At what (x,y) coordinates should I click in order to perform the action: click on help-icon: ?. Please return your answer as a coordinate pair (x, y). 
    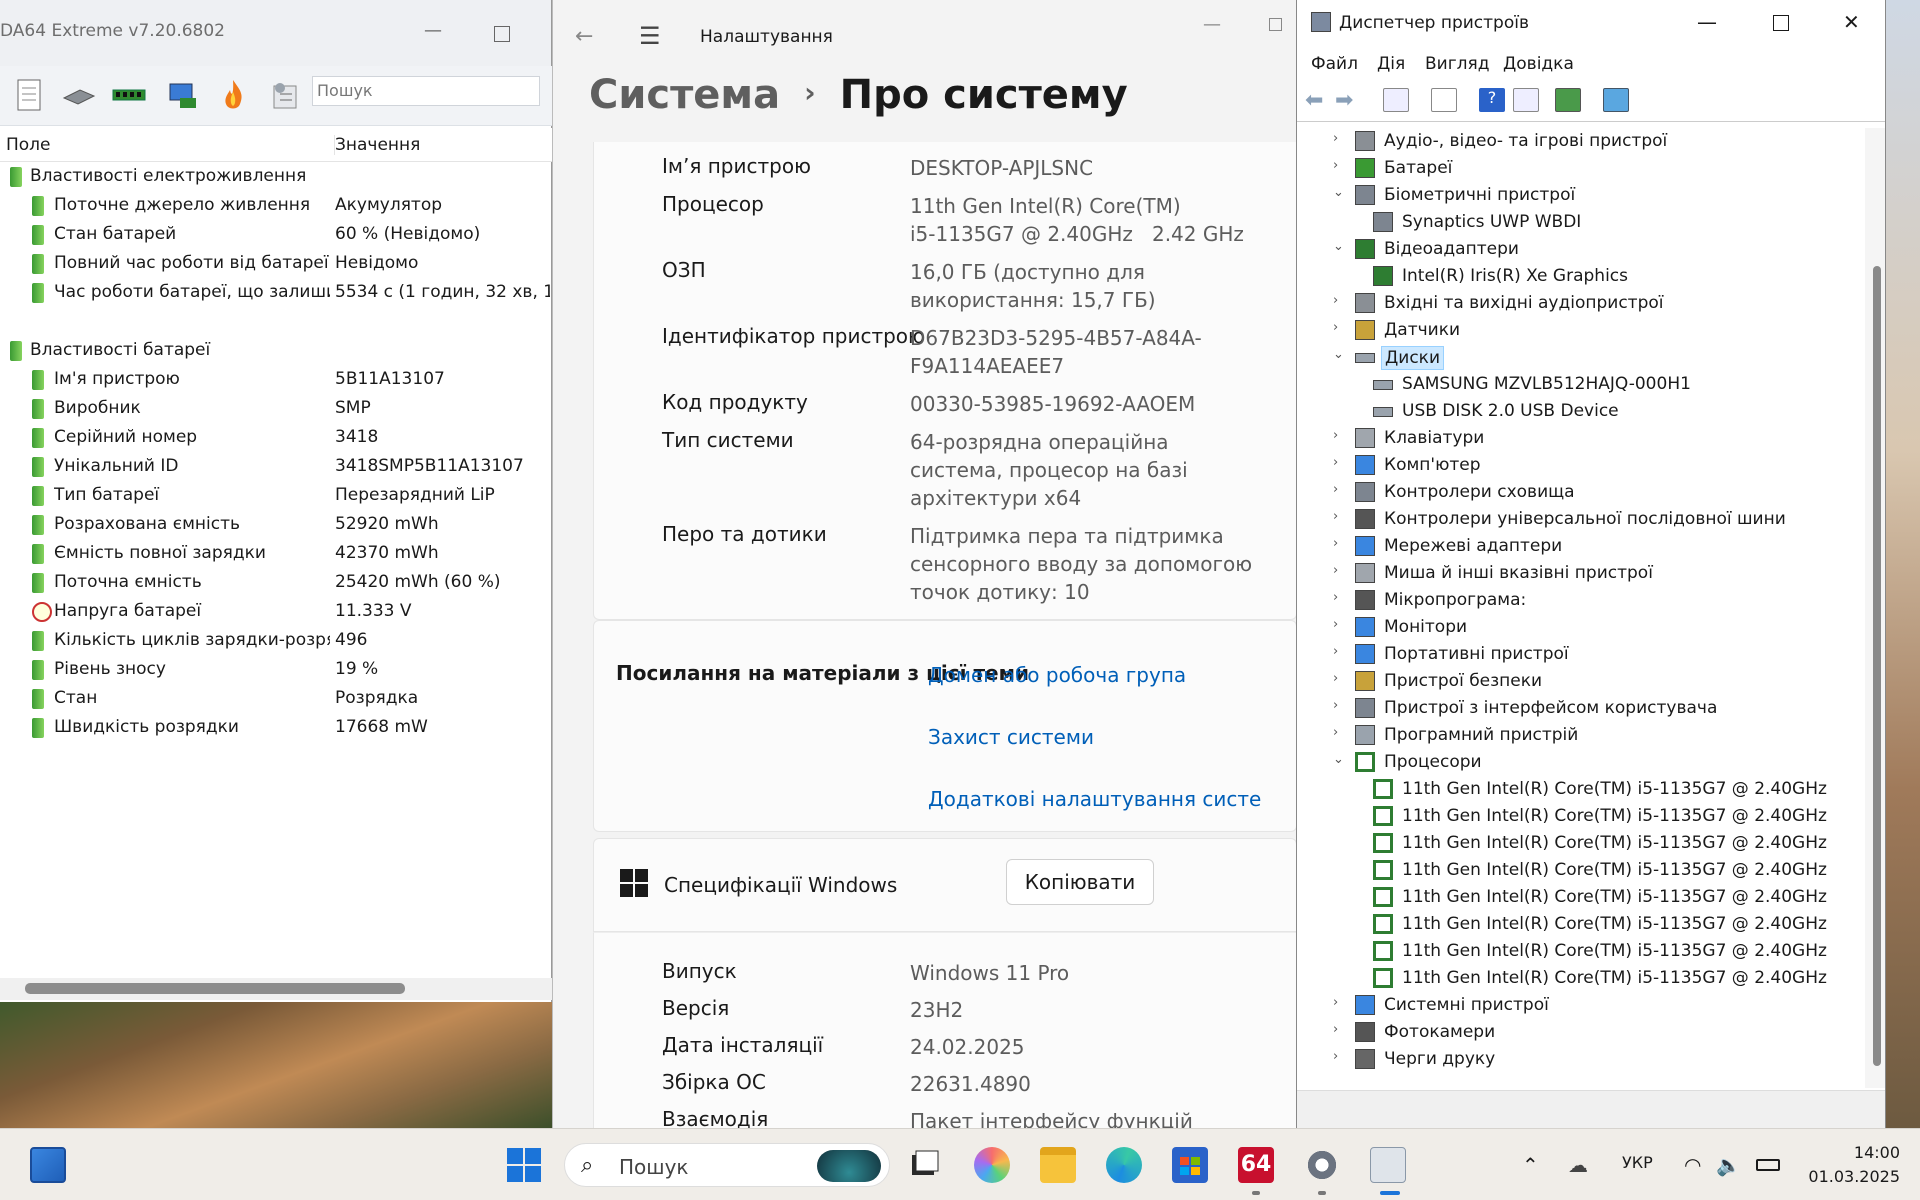
    Looking at the image, I should click on (1492, 100).